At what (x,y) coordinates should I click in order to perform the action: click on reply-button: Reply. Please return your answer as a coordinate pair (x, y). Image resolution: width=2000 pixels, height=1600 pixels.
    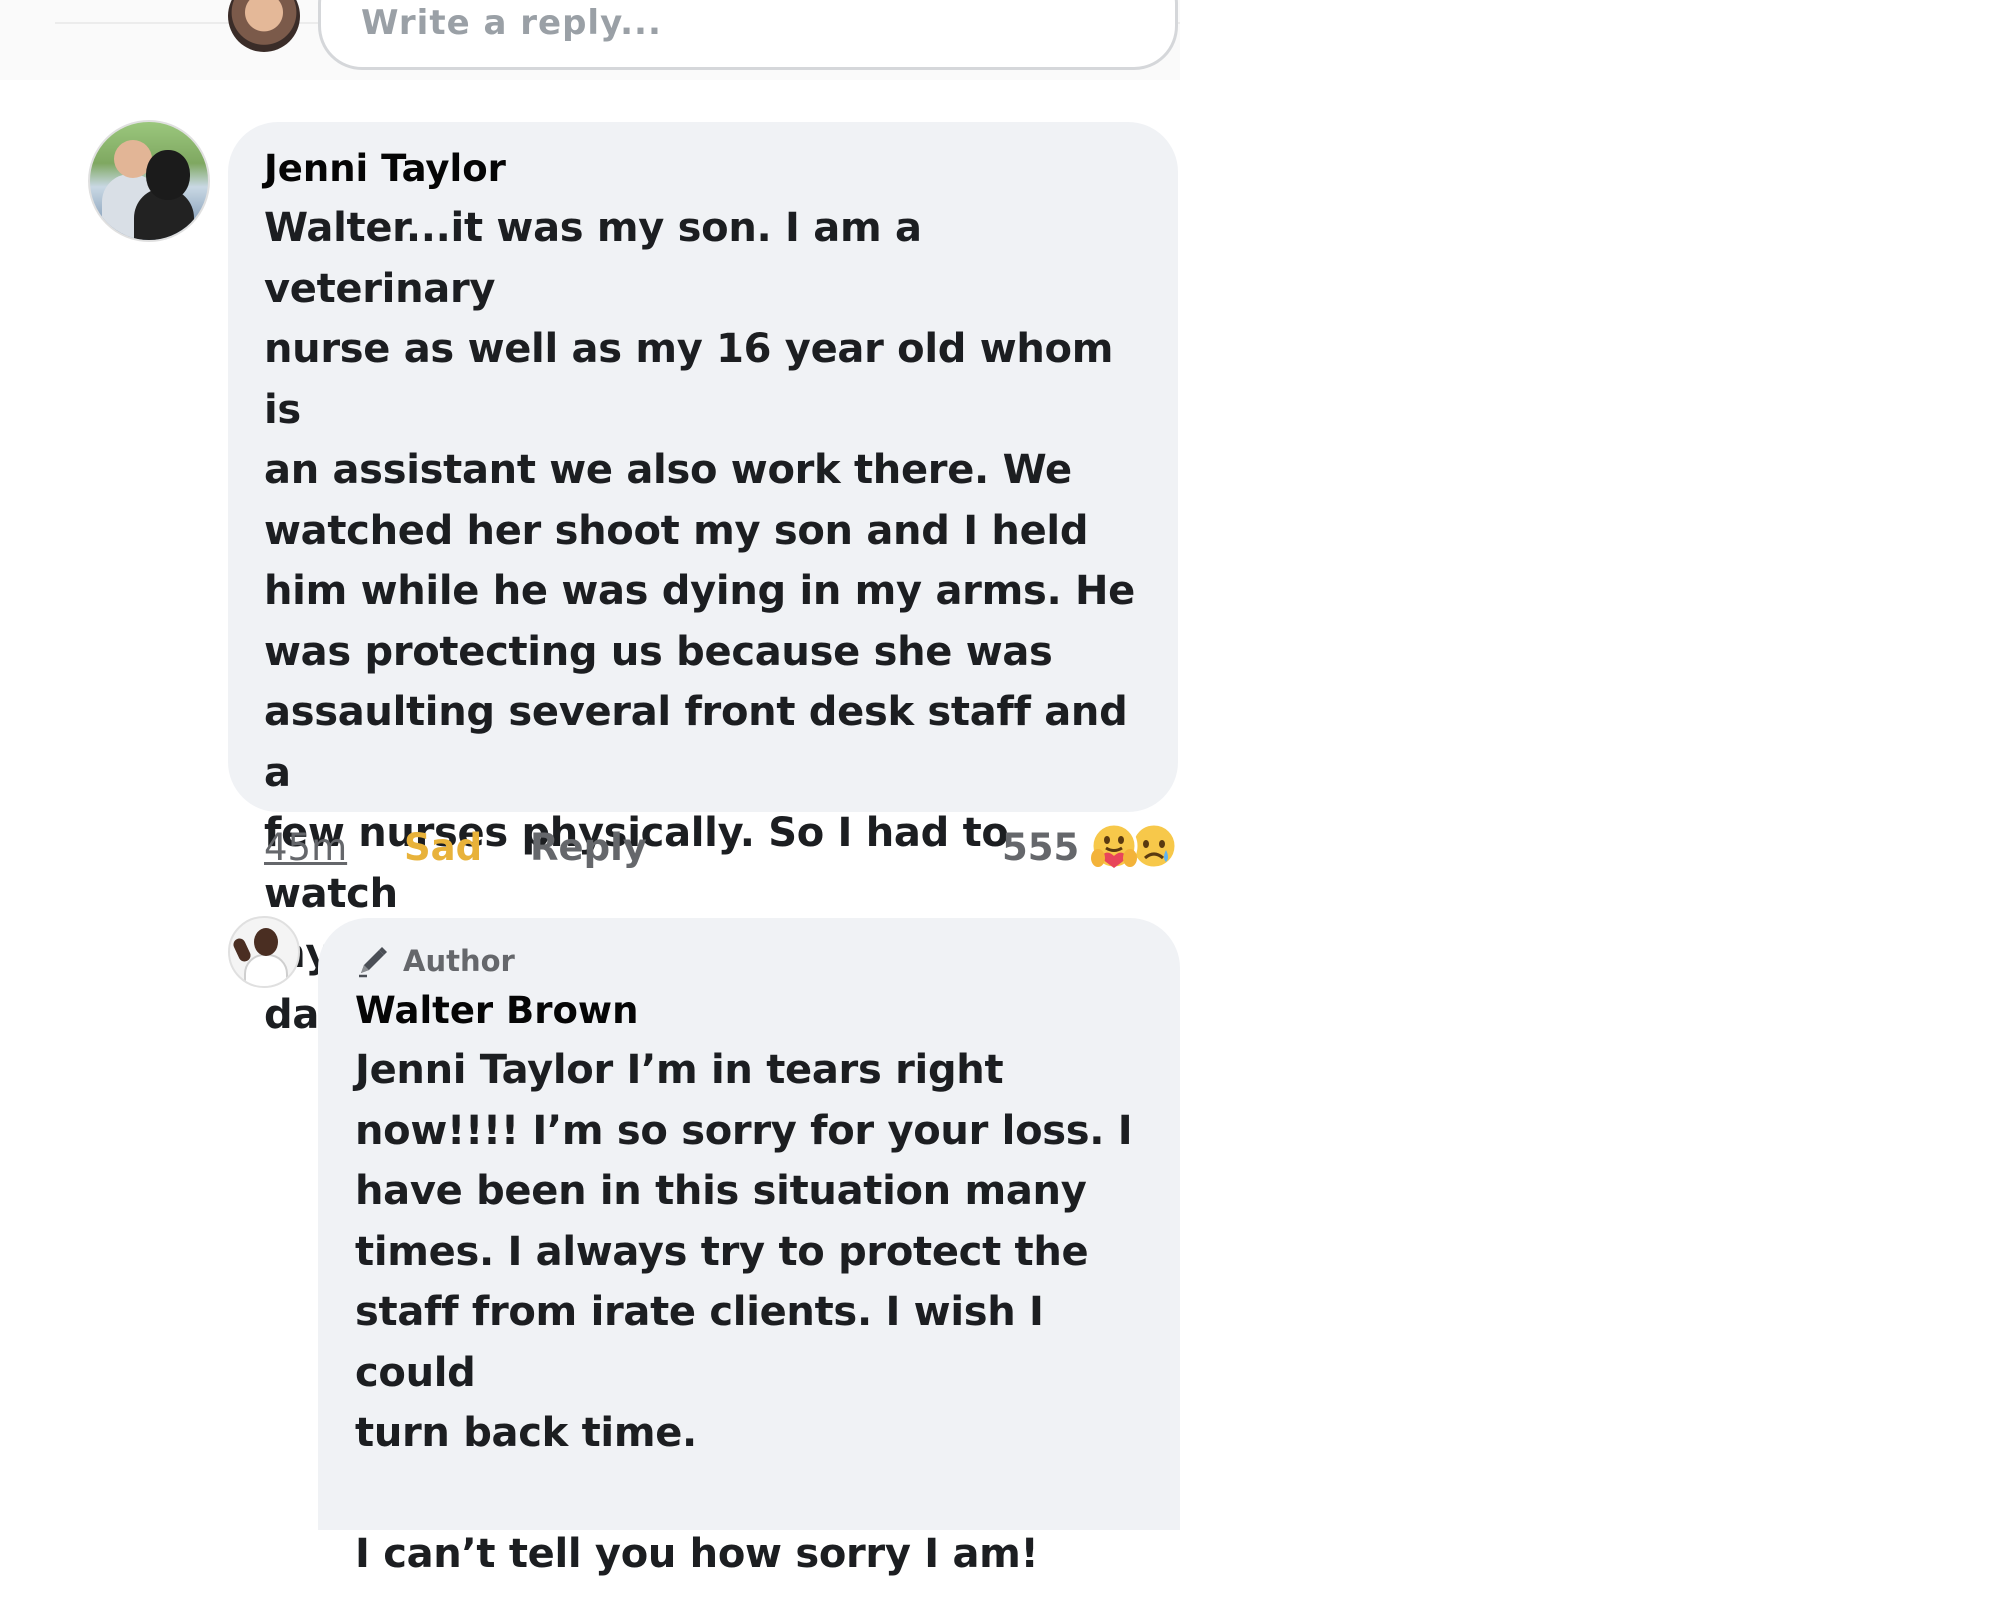
    Looking at the image, I should click on (588, 847).